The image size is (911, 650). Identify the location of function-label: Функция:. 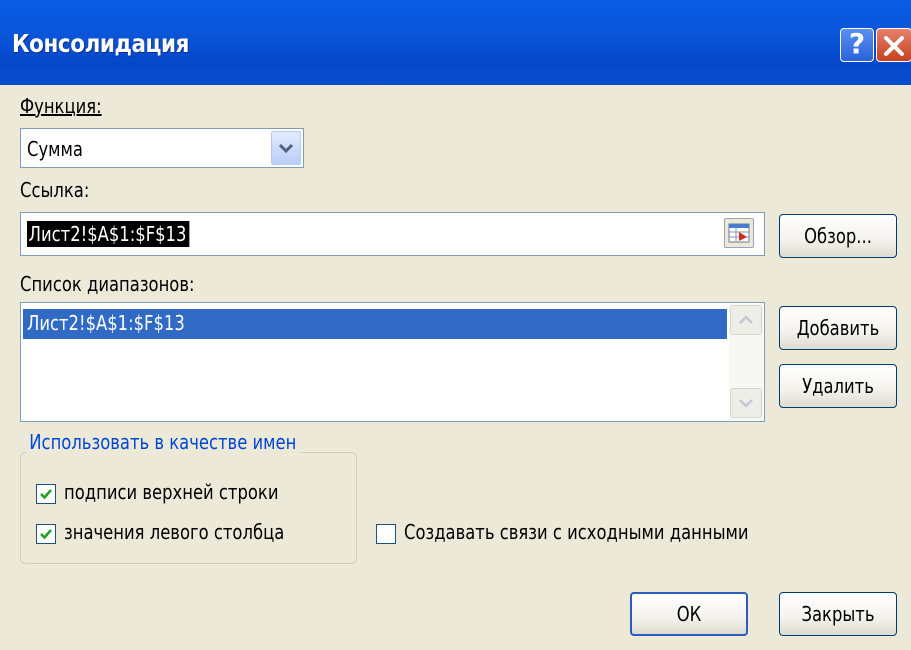
(61, 106).